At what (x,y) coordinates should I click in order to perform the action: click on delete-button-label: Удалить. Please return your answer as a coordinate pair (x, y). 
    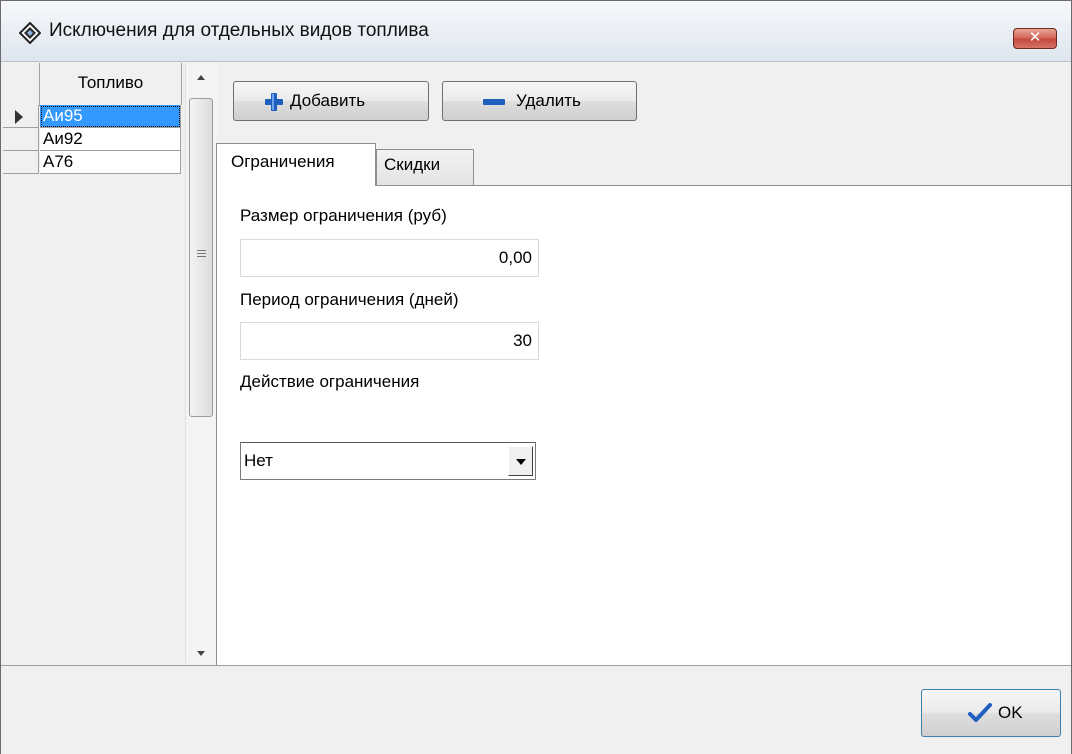
    Looking at the image, I should click on (548, 100).